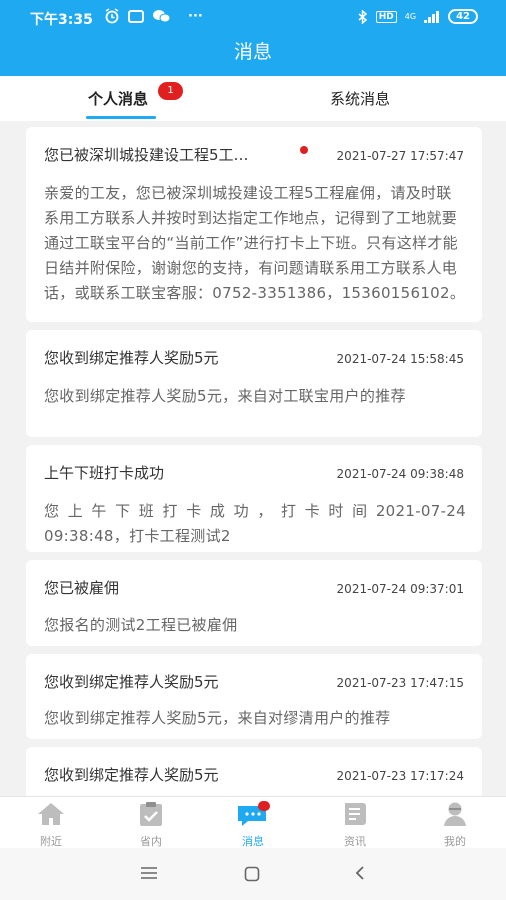 Image resolution: width=506 pixels, height=900 pixels. Describe the element at coordinates (400, 474) in the screenshot. I see `message-time: 2021-07-24 09:38:48` at that location.